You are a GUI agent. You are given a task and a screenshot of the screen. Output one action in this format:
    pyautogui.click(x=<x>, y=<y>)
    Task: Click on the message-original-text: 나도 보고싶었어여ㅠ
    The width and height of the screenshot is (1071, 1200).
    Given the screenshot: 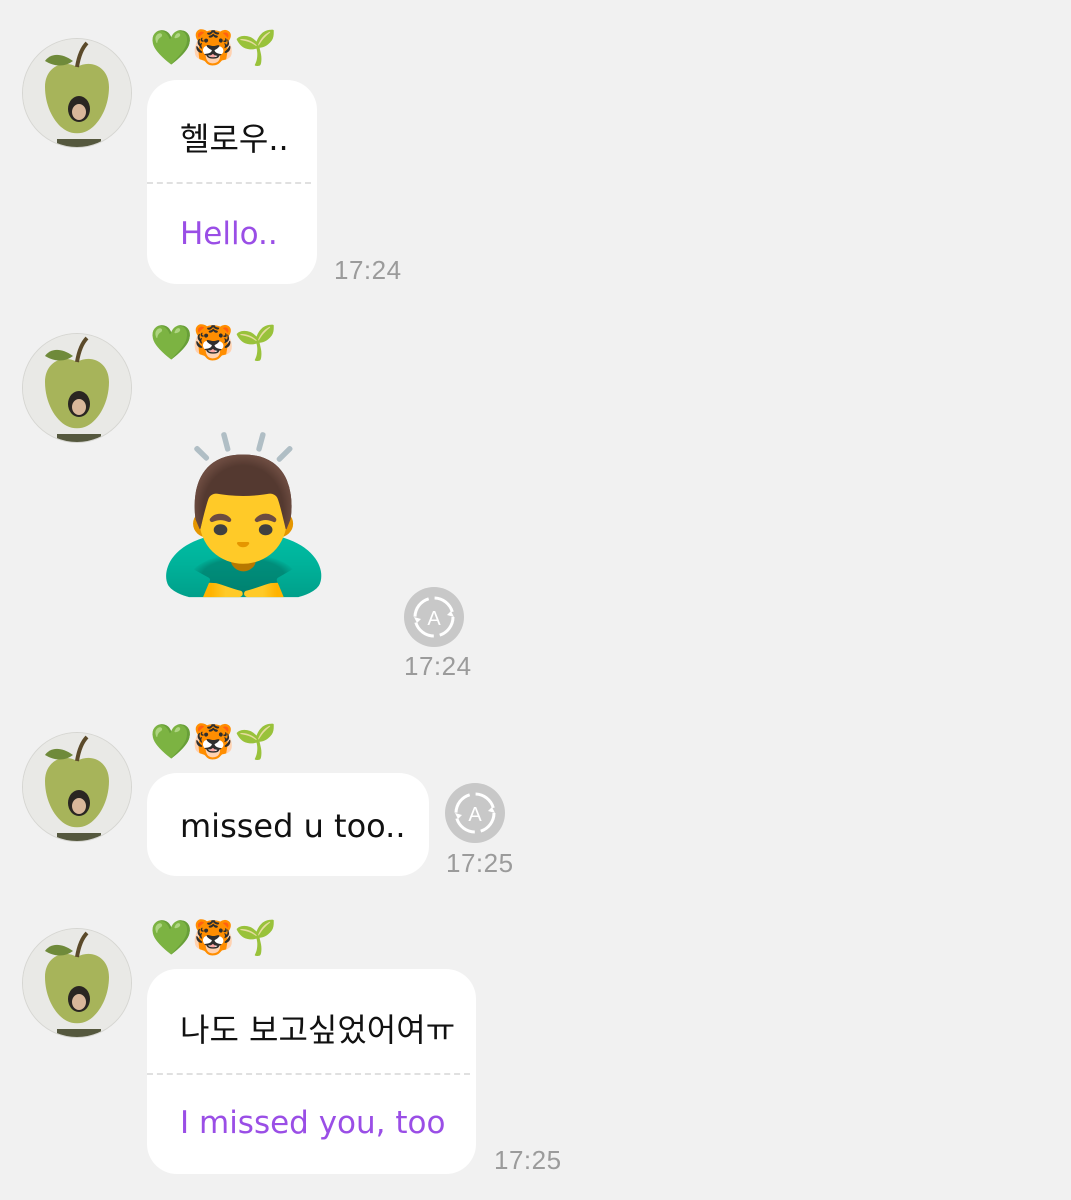 What is the action you would take?
    pyautogui.click(x=318, y=1030)
    